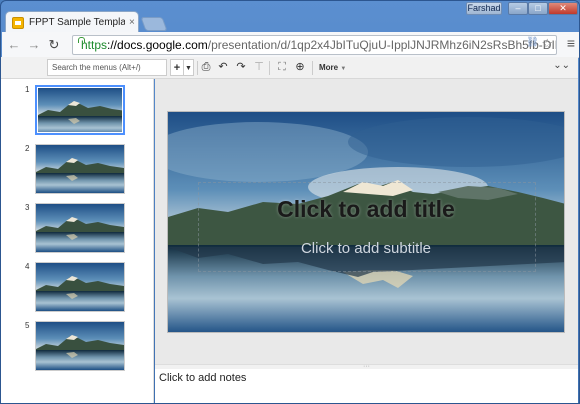 The image size is (580, 404). I want to click on forward-arrow-icon: →, so click(34, 45).